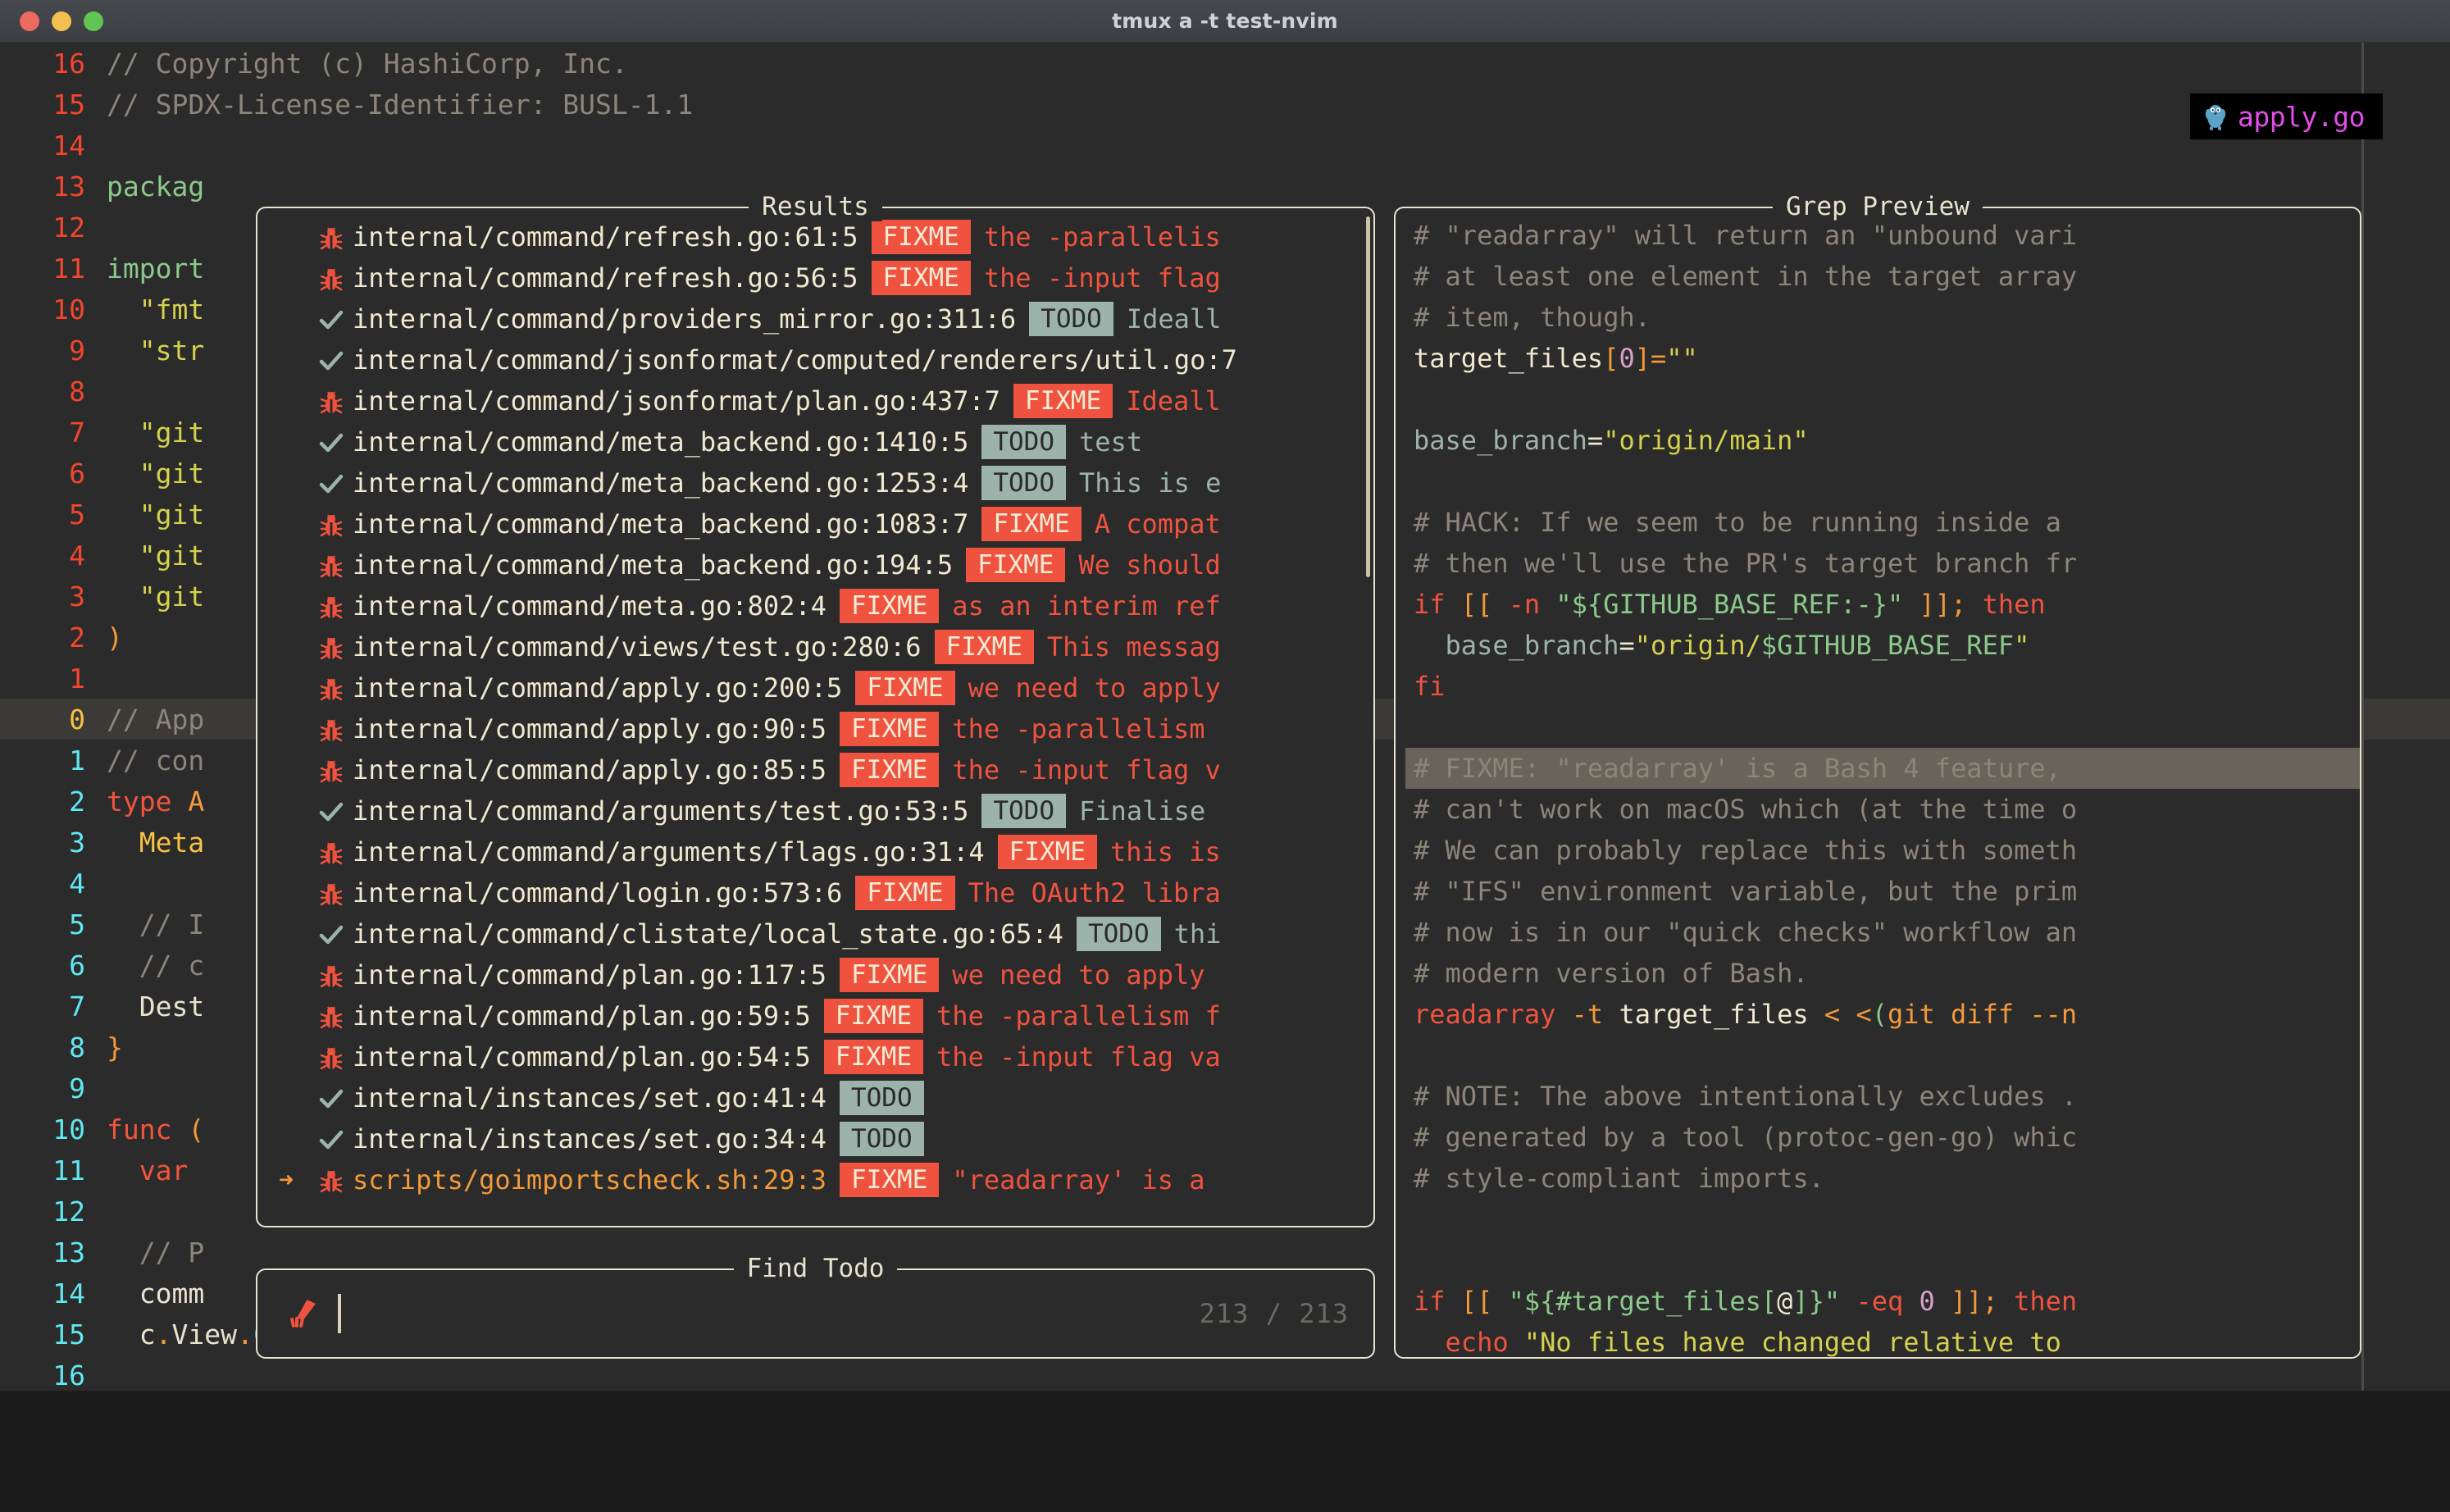  Describe the element at coordinates (2301, 116) in the screenshot. I see `file-badge-name: apply.go` at that location.